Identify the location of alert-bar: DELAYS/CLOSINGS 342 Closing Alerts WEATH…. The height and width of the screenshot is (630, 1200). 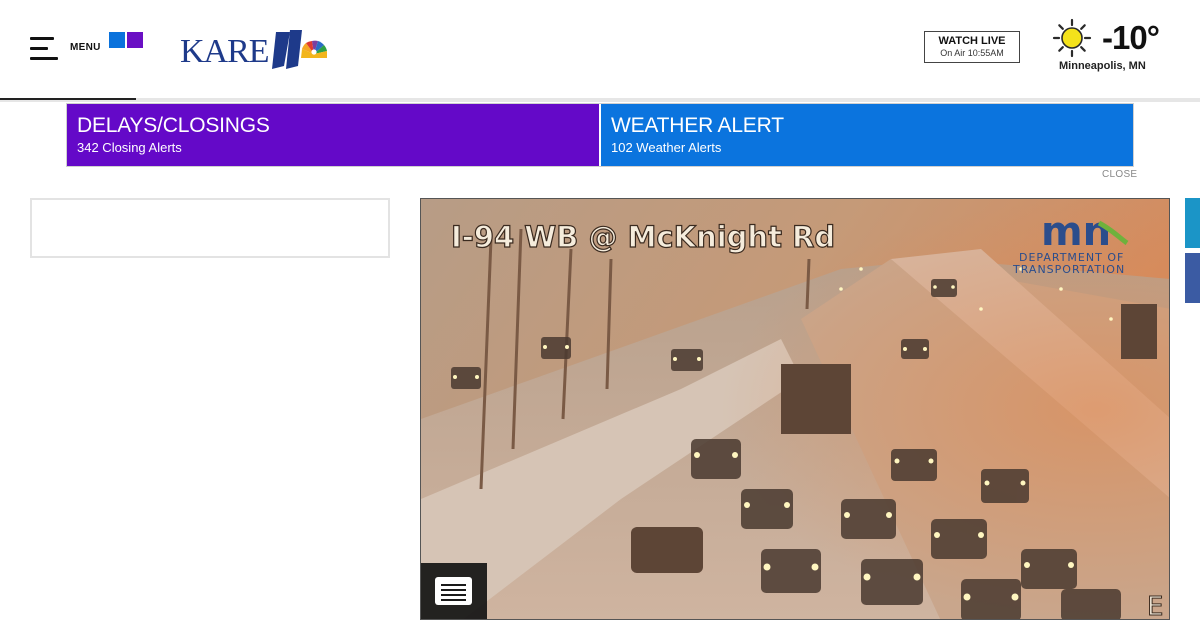
(600, 135).